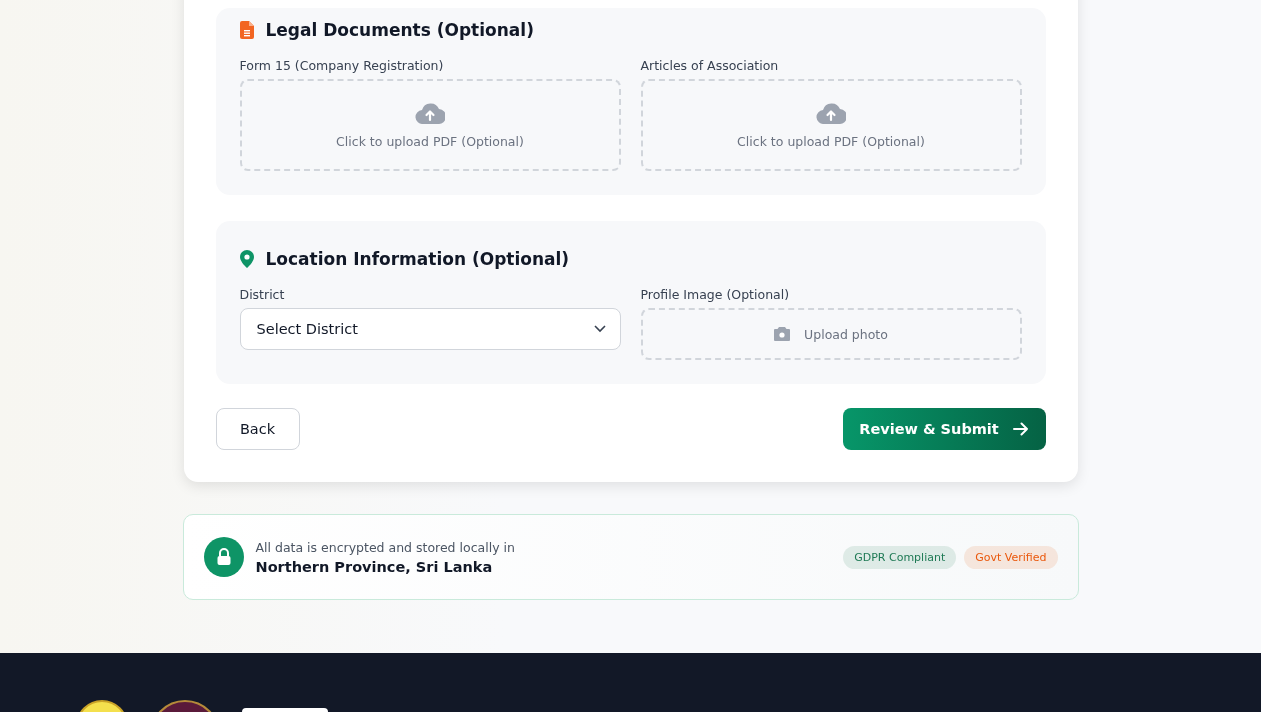 This screenshot has width=1261, height=712. I want to click on back-button: Back, so click(257, 429).